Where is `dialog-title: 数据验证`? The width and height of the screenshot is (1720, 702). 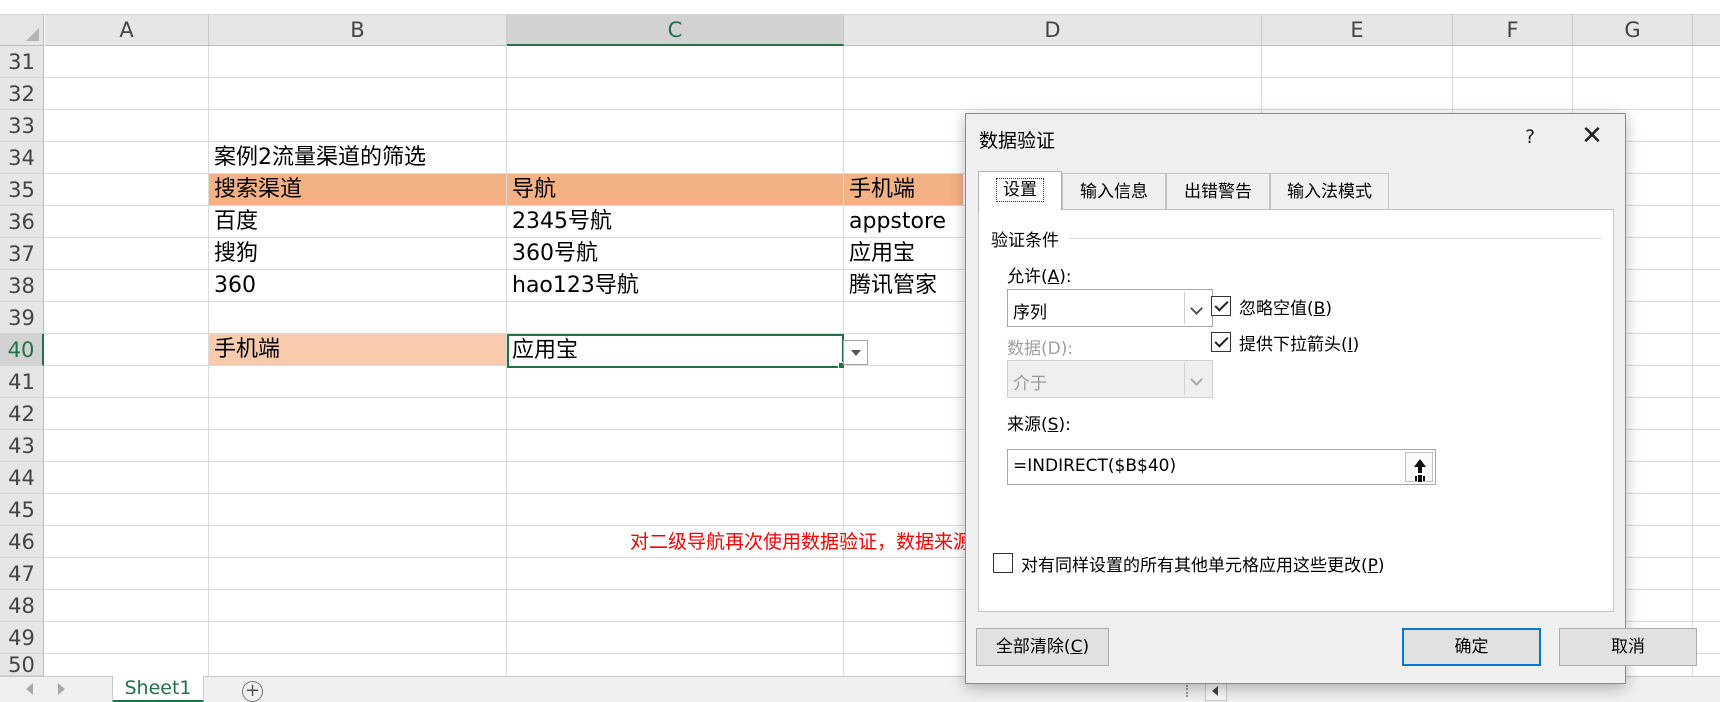 dialog-title: 数据验证 is located at coordinates (1017, 141).